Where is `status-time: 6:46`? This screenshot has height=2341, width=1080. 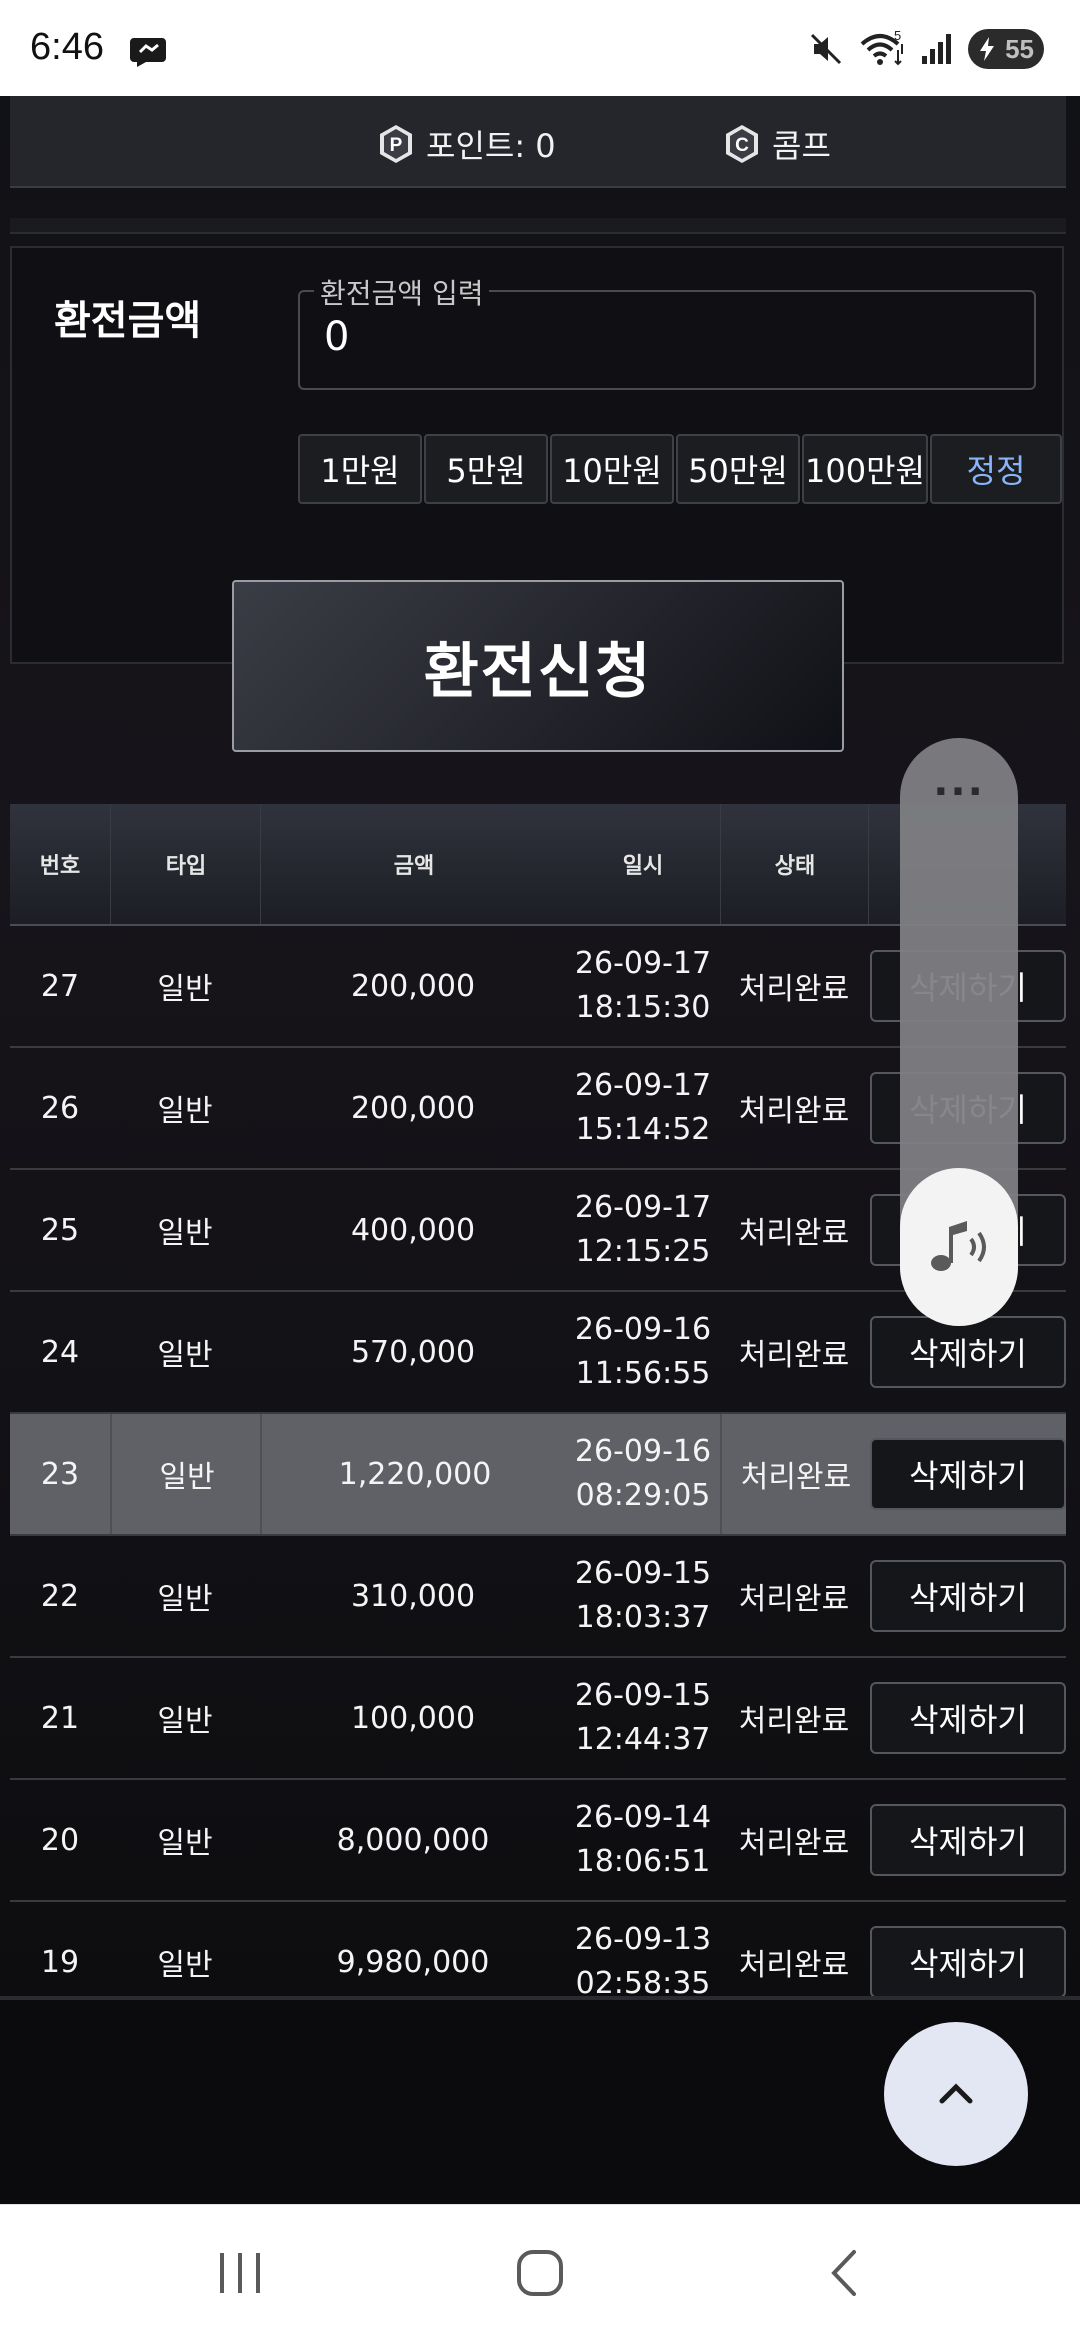
status-time: 6:46 is located at coordinates (67, 47).